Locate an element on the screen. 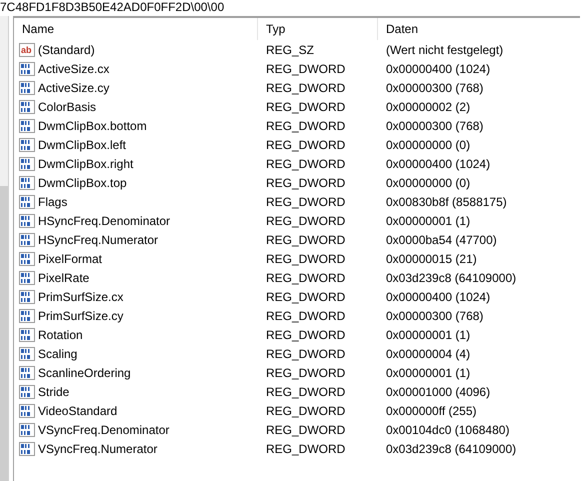  value-name: Stride is located at coordinates (54, 391).